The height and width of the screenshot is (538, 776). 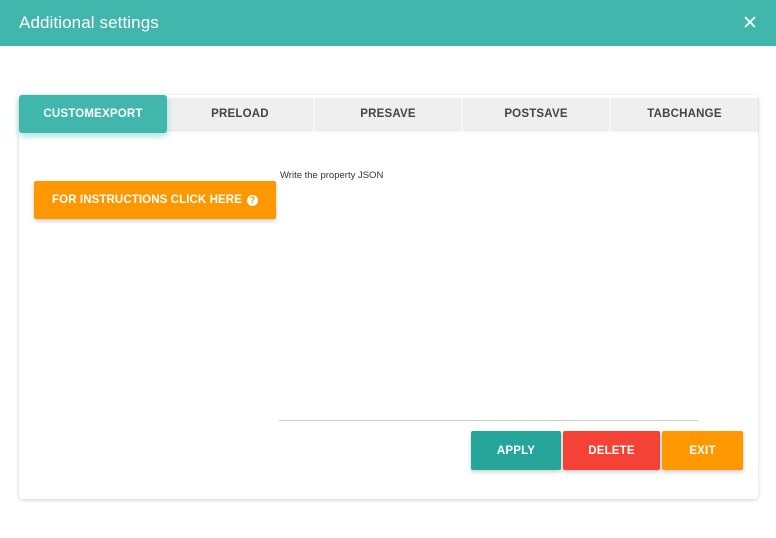 I want to click on tab-postsave: POSTSAVE, so click(x=536, y=114).